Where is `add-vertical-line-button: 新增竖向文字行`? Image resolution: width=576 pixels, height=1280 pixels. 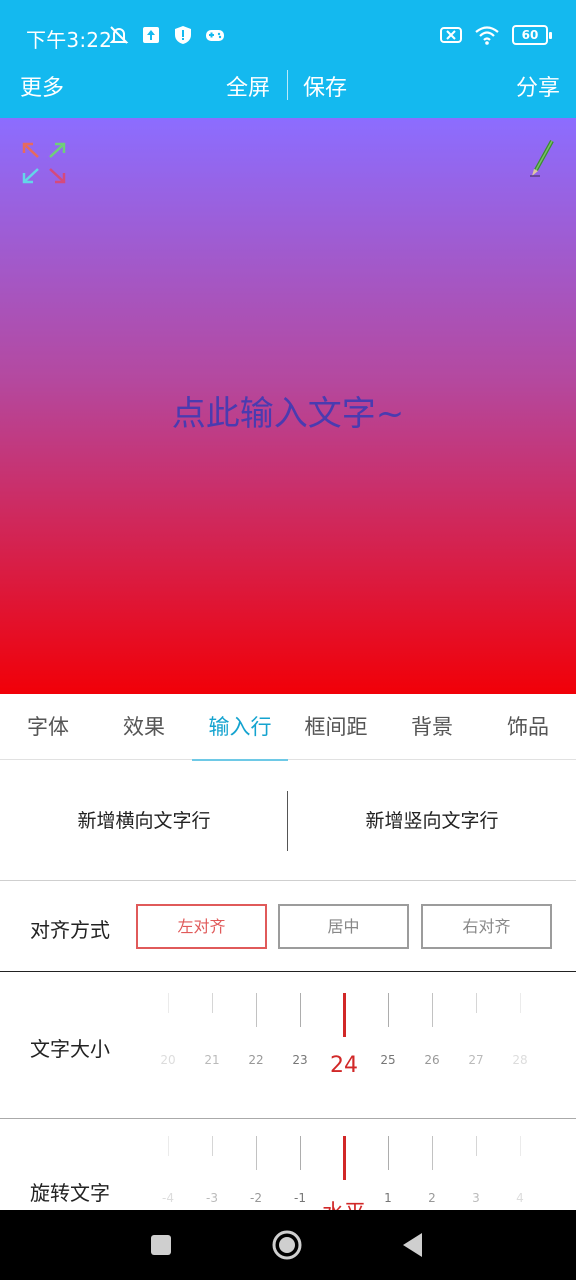 add-vertical-line-button: 新增竖向文字行 is located at coordinates (432, 821).